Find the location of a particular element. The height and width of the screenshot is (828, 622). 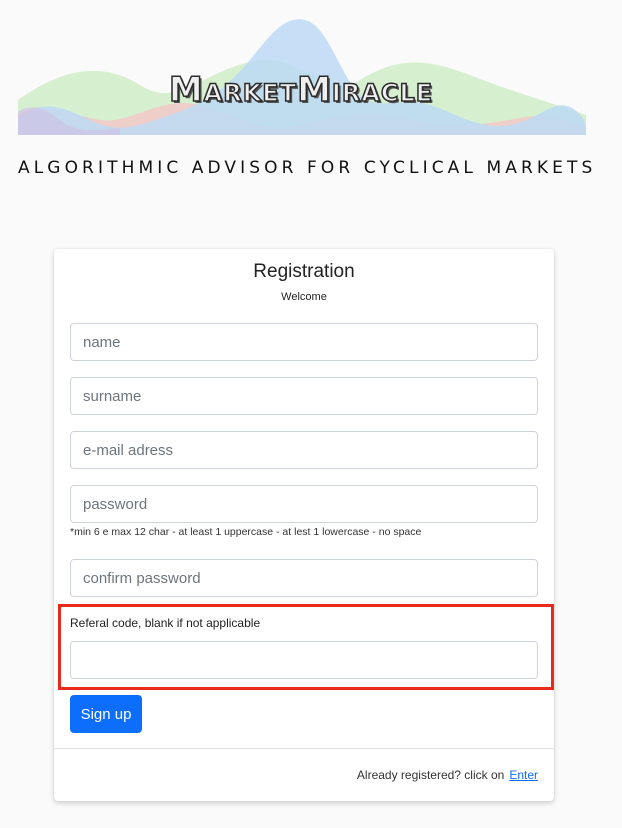

tagline: ALGORITHMIC ADVISOR FOR CYCLICAL MARKETS is located at coordinates (307, 168).